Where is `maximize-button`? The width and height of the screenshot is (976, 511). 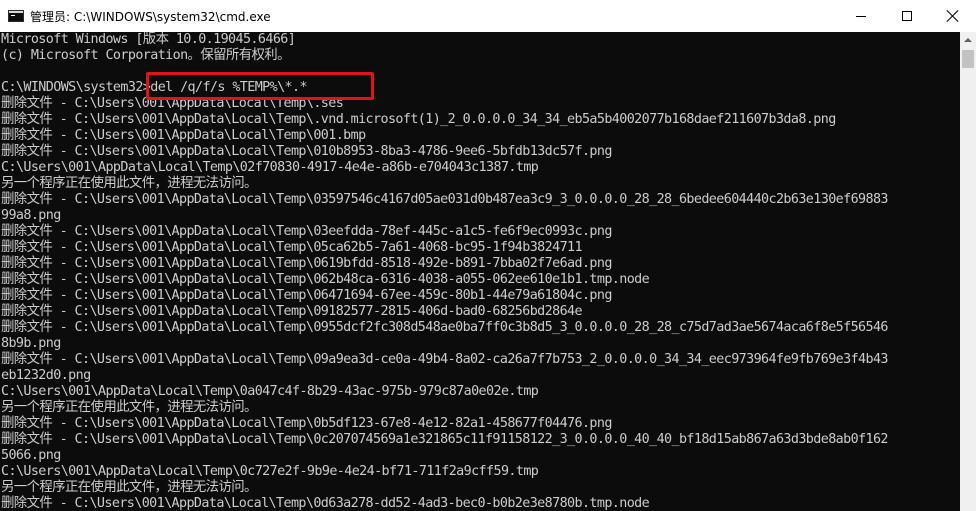 maximize-button is located at coordinates (907, 16).